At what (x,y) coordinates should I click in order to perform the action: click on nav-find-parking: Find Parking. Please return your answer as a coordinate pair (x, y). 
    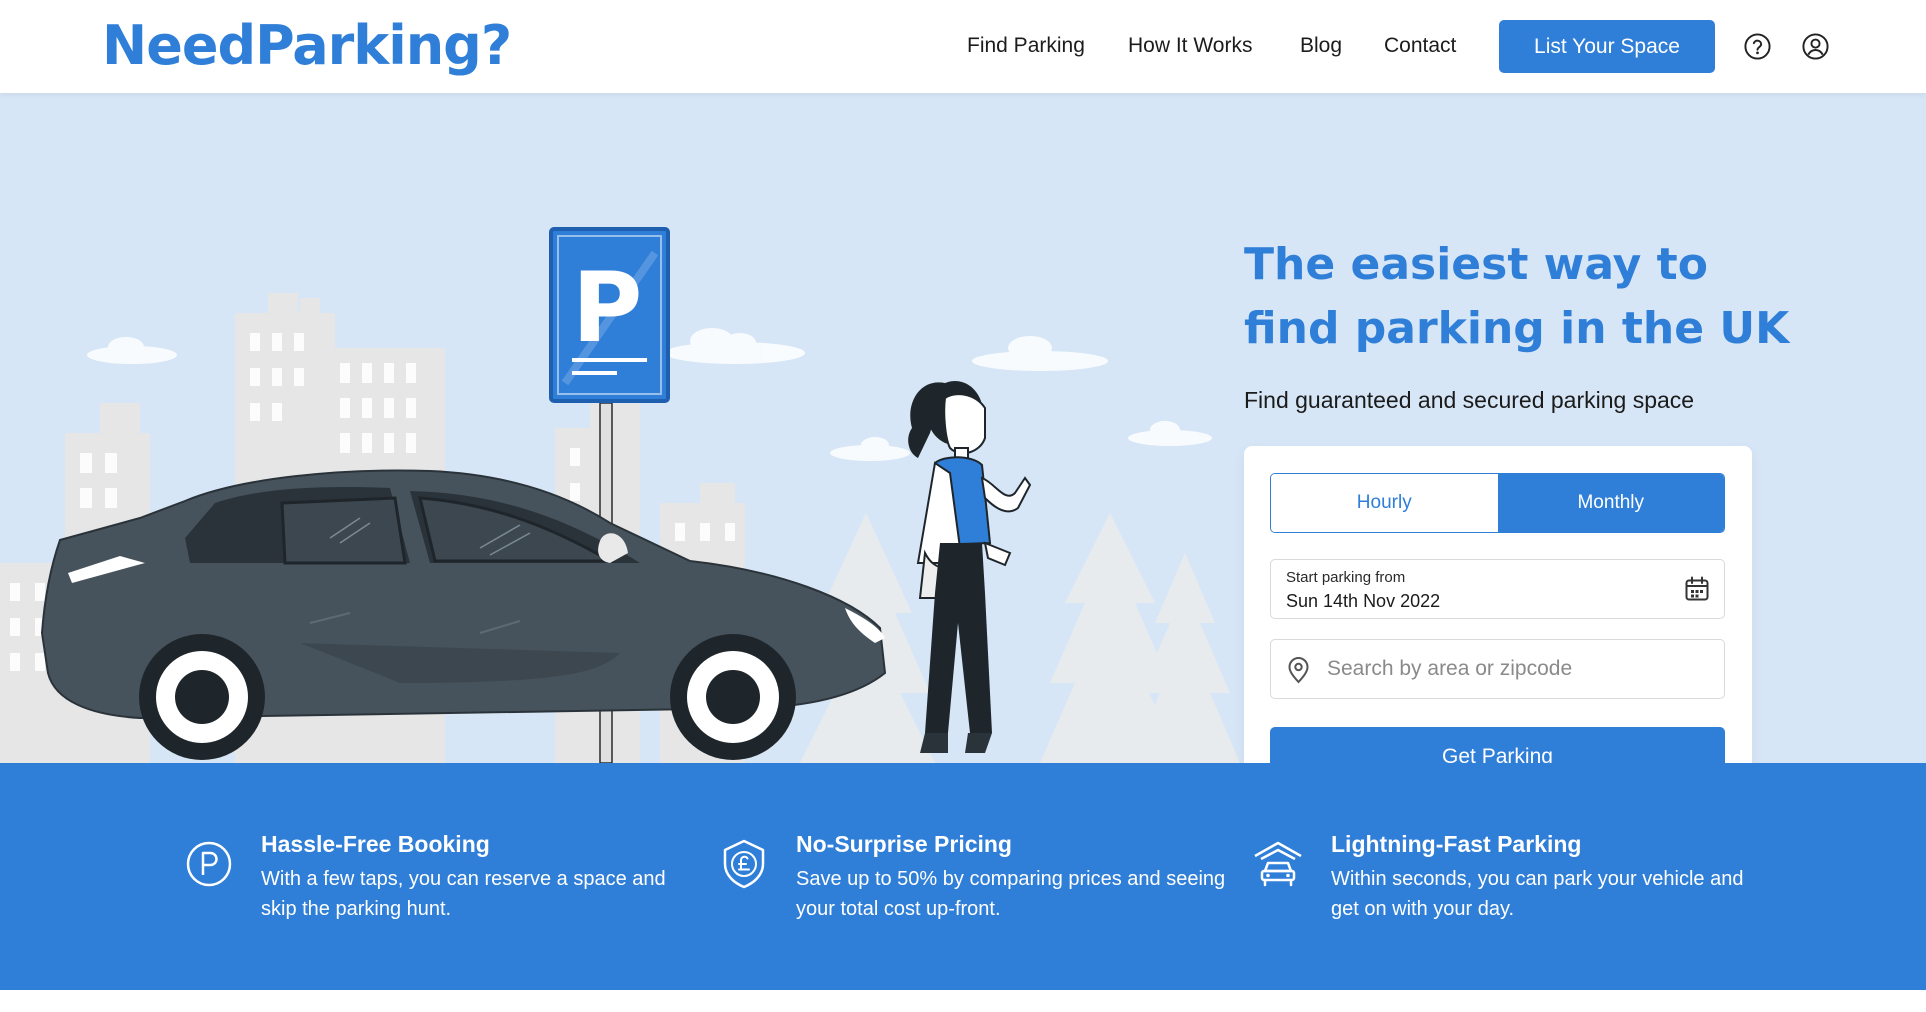
    Looking at the image, I should click on (1026, 46).